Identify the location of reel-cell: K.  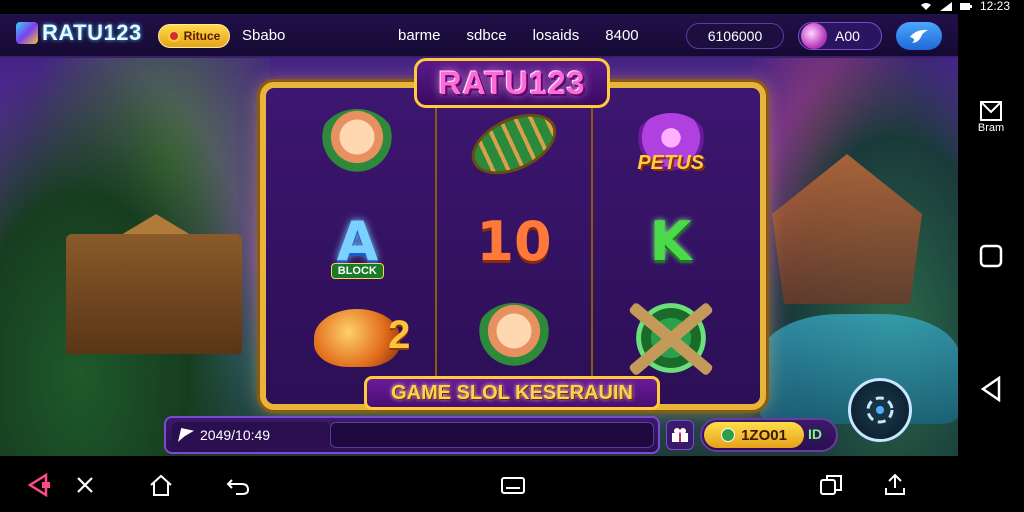
(670, 241).